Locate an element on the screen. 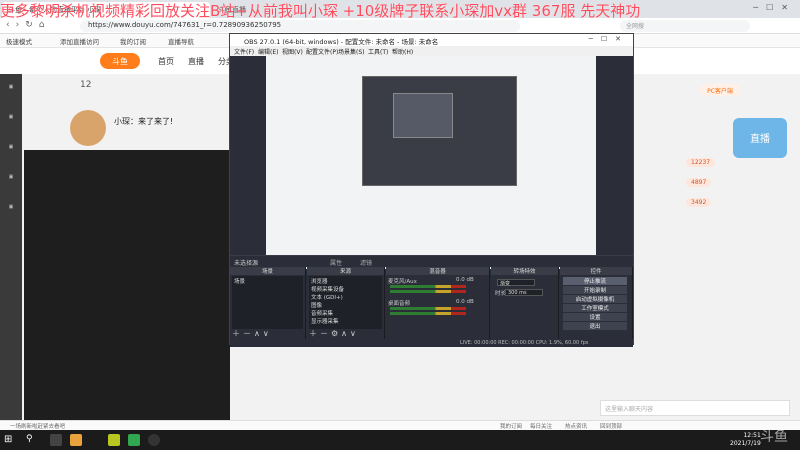  source-item: 文本 (GDI+) is located at coordinates (327, 297).